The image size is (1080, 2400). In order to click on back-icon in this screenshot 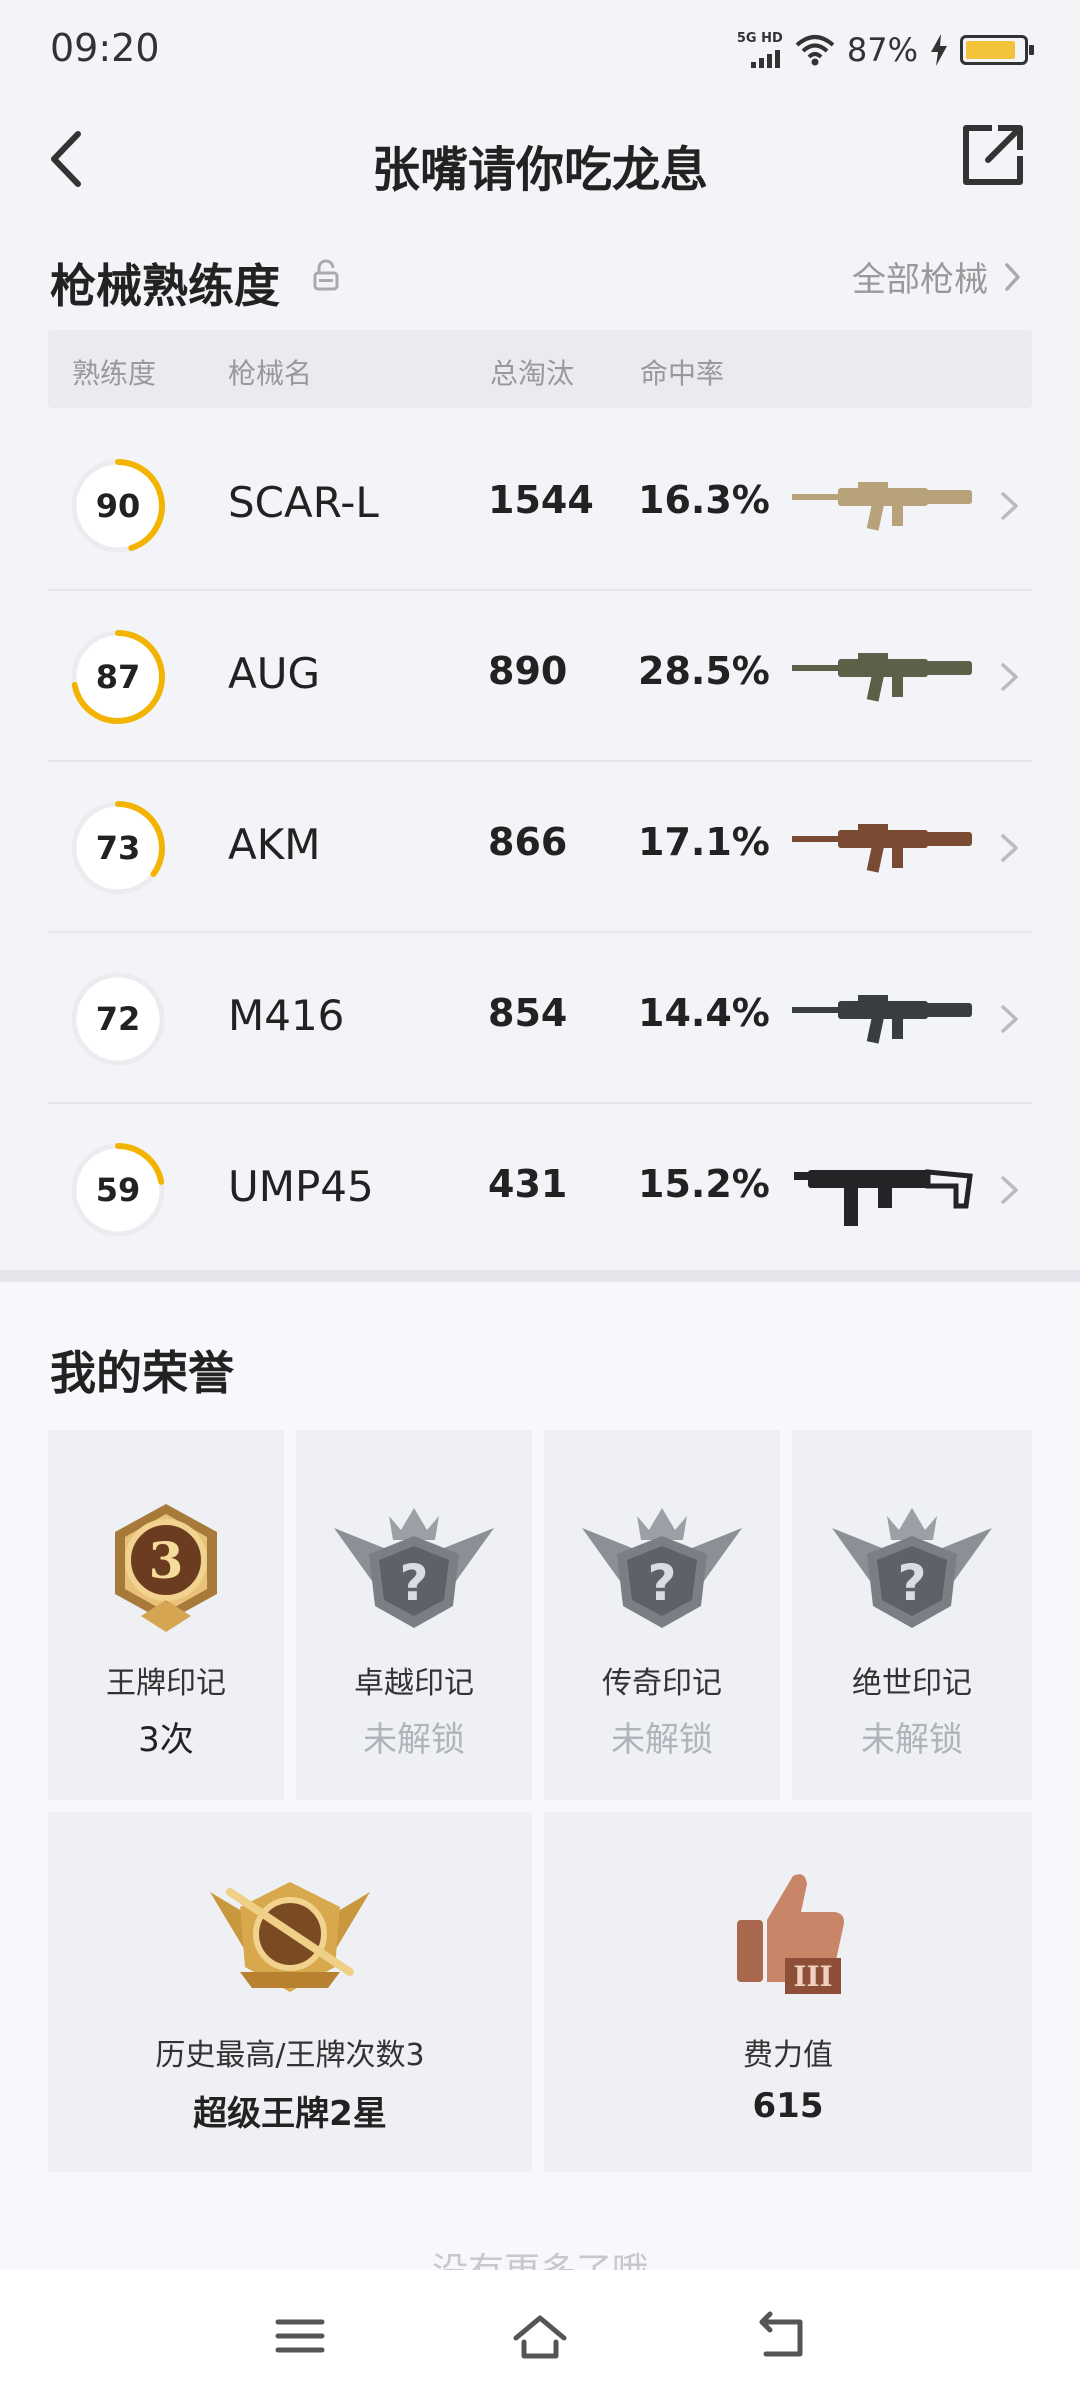, I will do `click(782, 2336)`.